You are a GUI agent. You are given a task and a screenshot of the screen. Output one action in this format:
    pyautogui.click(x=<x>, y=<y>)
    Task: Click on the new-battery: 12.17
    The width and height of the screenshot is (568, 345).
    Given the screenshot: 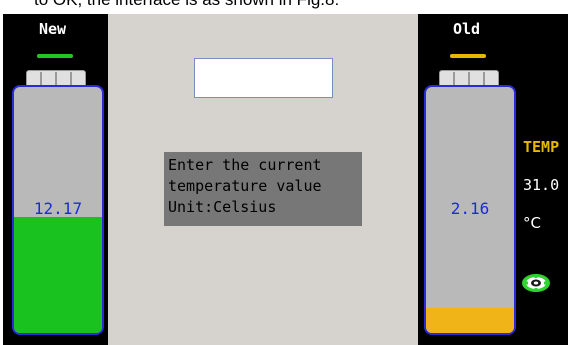 What is the action you would take?
    pyautogui.click(x=58, y=210)
    